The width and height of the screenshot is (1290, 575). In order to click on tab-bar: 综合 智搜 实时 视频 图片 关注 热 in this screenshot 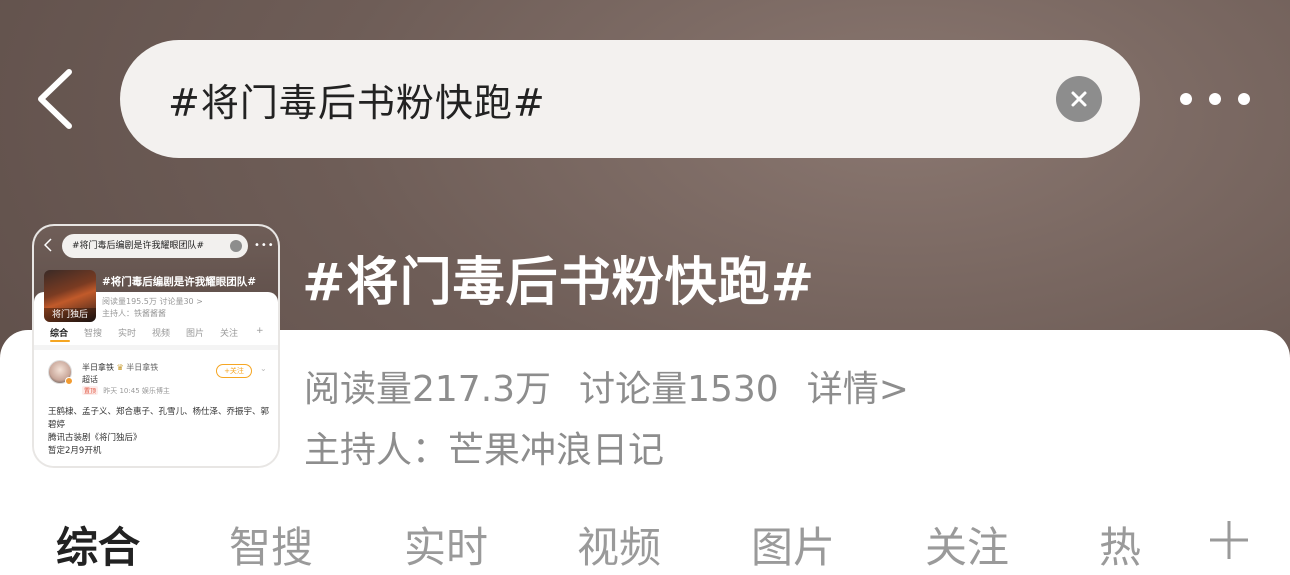, I will do `click(645, 540)`.